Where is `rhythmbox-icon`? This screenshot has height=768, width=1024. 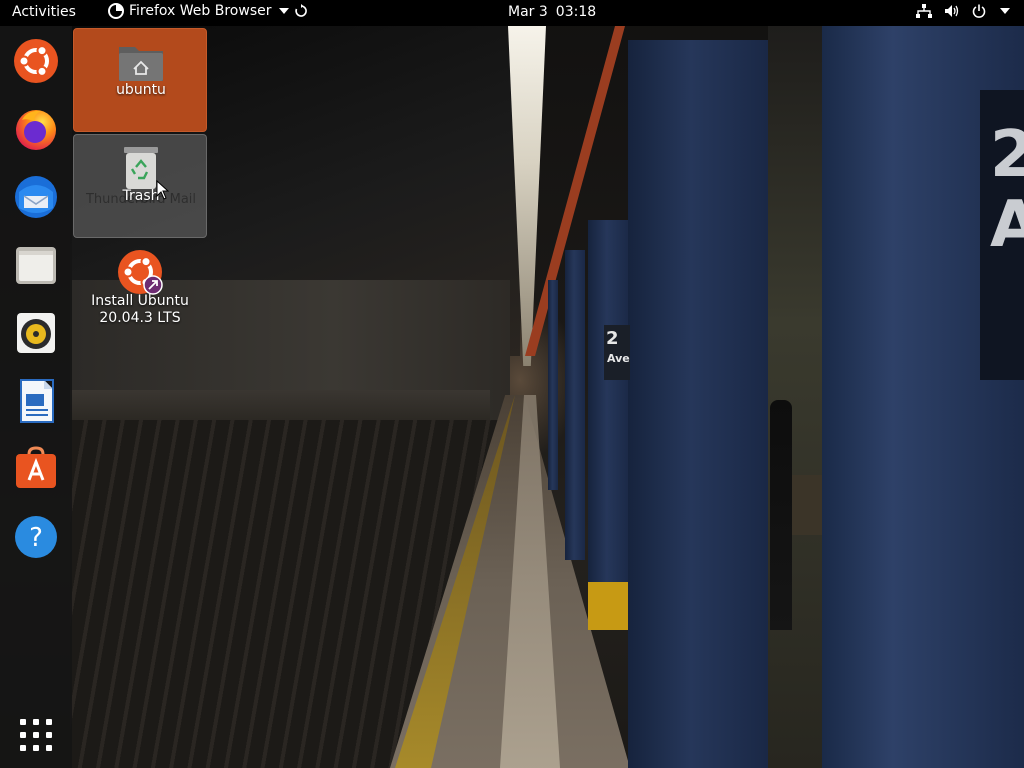
rhythmbox-icon is located at coordinates (36, 333).